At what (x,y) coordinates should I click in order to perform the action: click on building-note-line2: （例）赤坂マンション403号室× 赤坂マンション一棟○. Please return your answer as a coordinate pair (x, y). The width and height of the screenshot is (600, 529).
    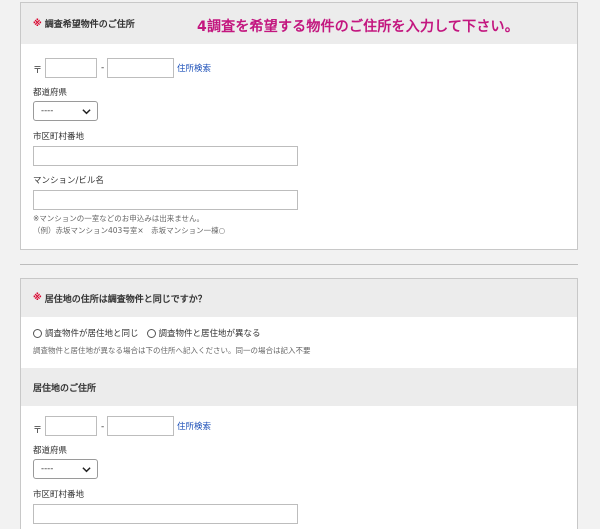
    Looking at the image, I should click on (129, 230).